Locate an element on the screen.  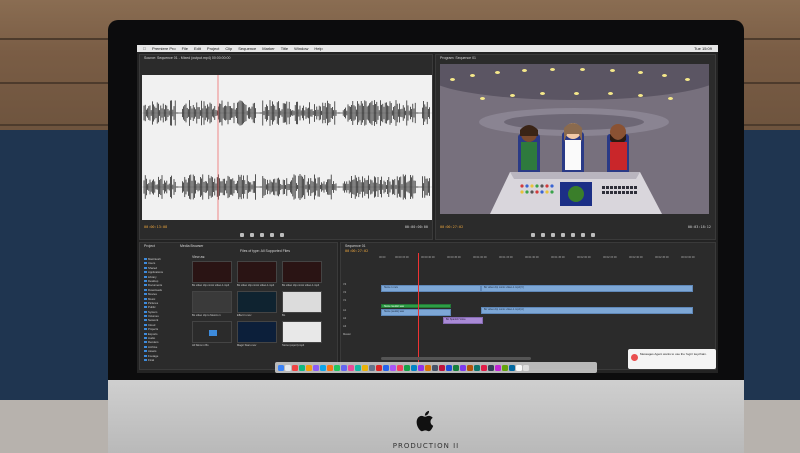
timeline-clip: Bo video clip comic video-1.mp4 [V] is located at coordinates (587, 288).